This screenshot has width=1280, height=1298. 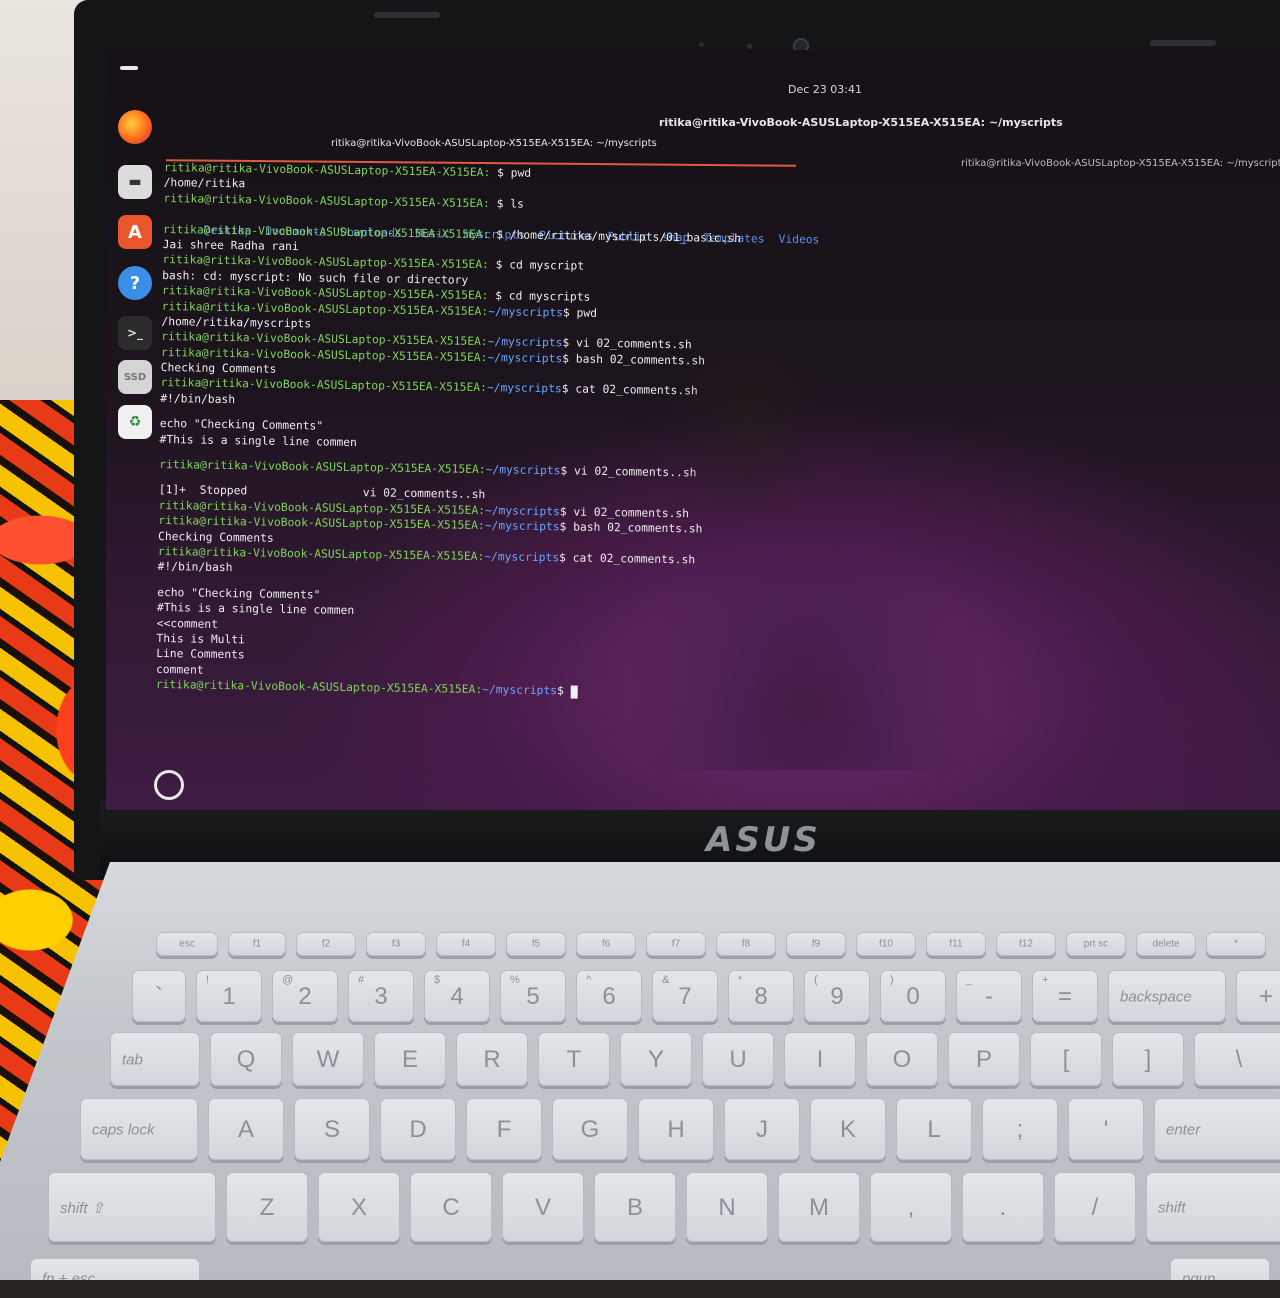 I want to click on key-f7: f7, so click(x=676, y=944).